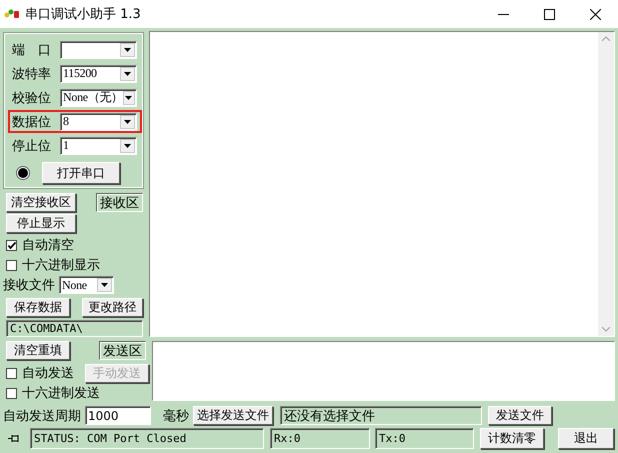  What do you see at coordinates (48, 245) in the screenshot?
I see `checkbox-label: 自动清空` at bounding box center [48, 245].